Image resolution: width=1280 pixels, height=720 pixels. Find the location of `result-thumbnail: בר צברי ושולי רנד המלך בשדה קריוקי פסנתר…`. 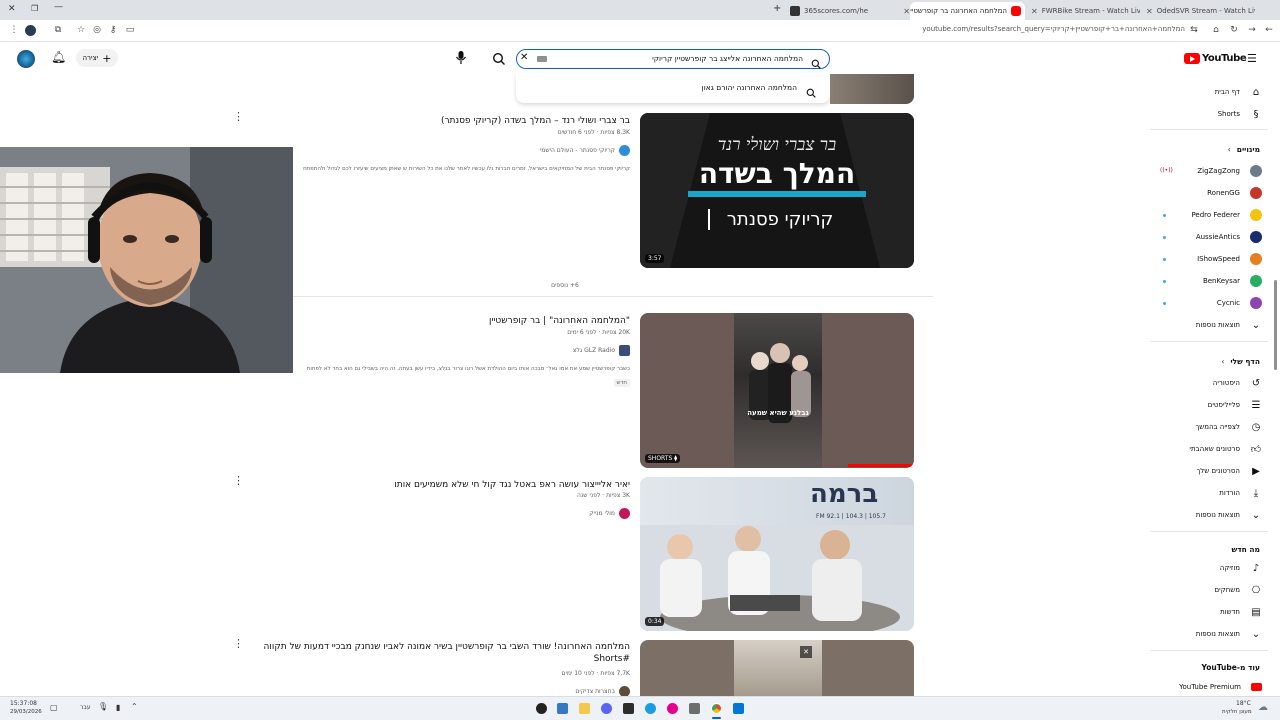

result-thumbnail: בר צברי ושולי רנד המלך בשדה קריוקי פסנתר… is located at coordinates (777, 190).